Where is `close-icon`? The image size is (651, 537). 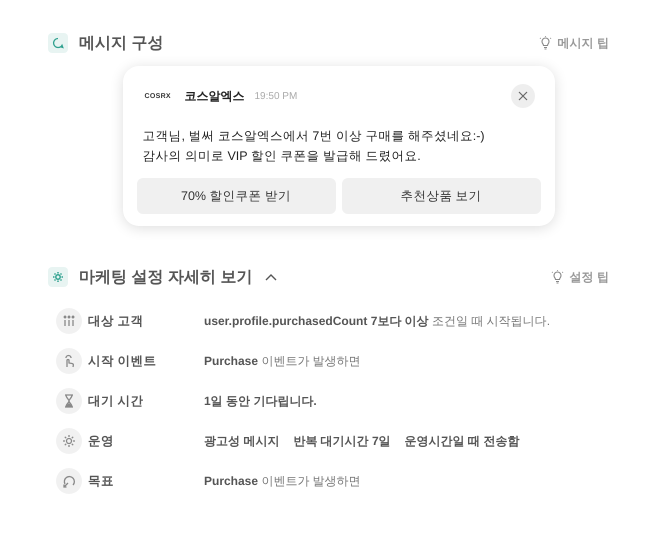 close-icon is located at coordinates (523, 96).